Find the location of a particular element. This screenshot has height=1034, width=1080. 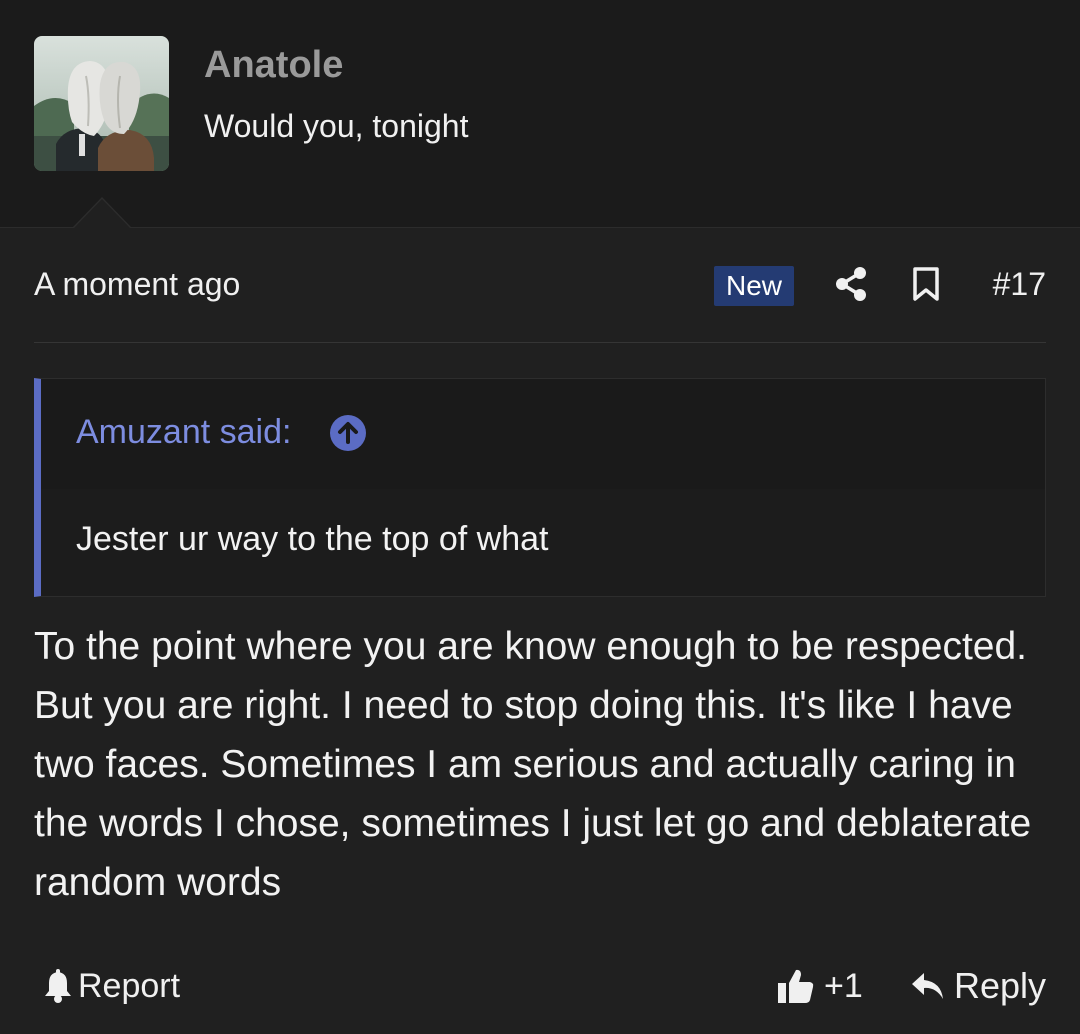

post-number: #17 is located at coordinates (1019, 284).